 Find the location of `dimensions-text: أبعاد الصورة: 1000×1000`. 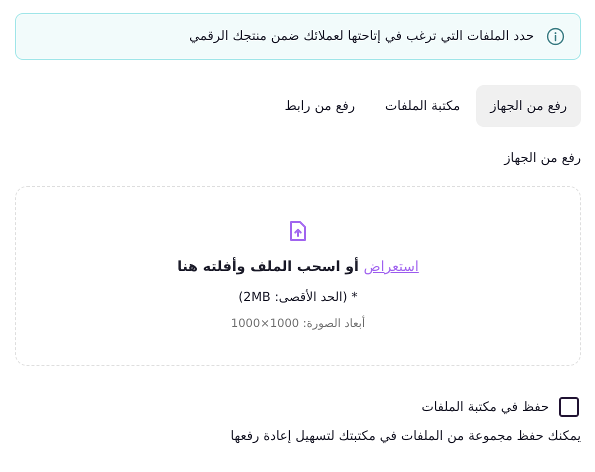

dimensions-text: أبعاد الصورة: 1000×1000 is located at coordinates (298, 323).